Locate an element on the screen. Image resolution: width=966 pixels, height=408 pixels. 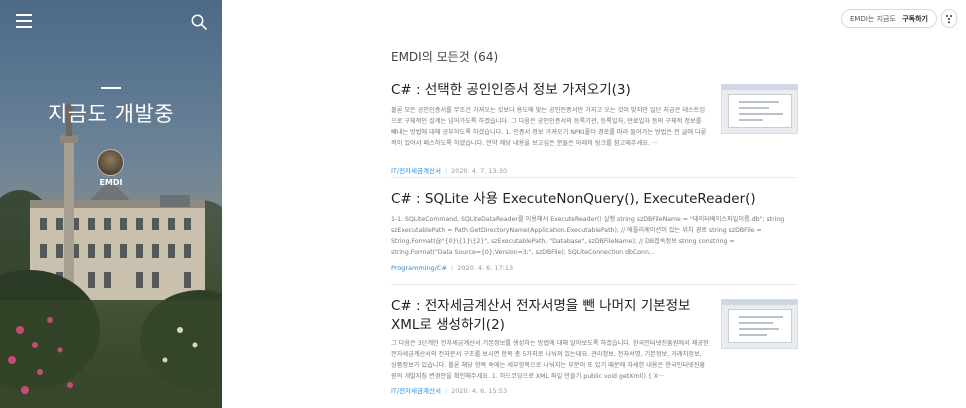
page-title: EMDI의 모든것 (64) is located at coordinates (445, 57).